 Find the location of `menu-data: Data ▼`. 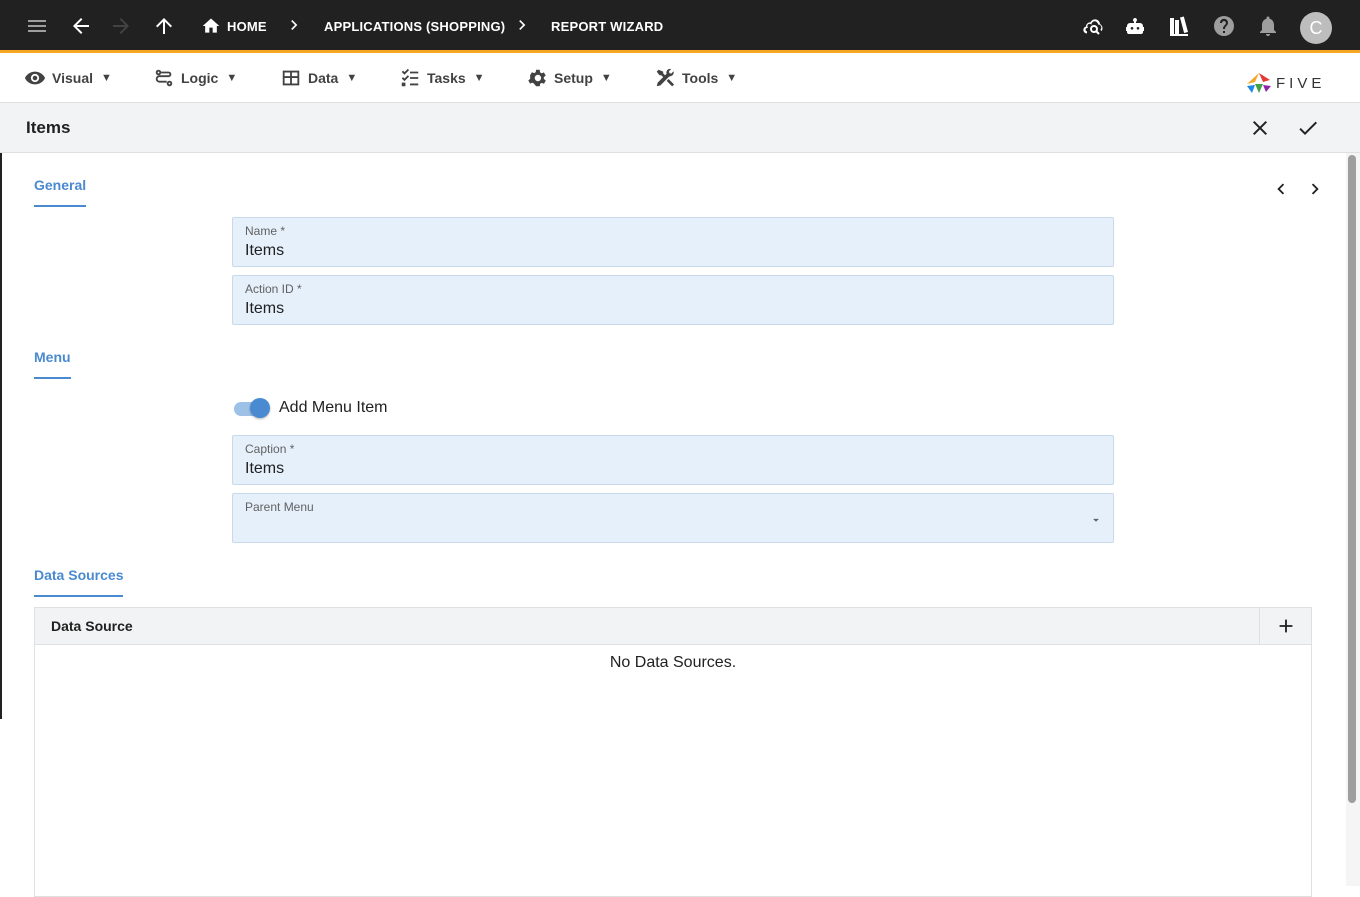

menu-data: Data ▼ is located at coordinates (318, 78).